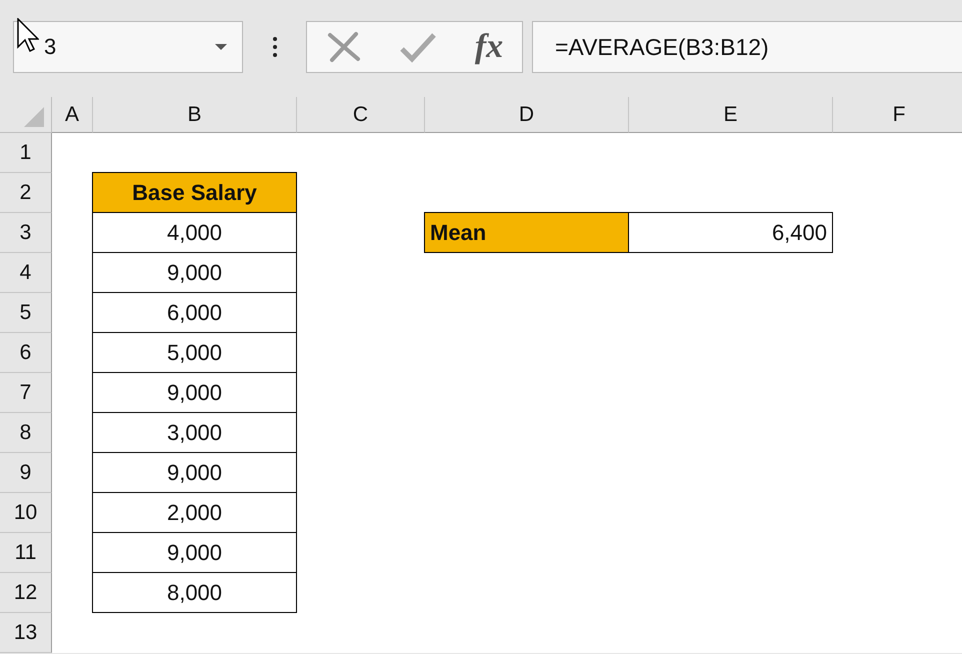 The image size is (962, 654). What do you see at coordinates (34, 117) in the screenshot?
I see `select-all-icon` at bounding box center [34, 117].